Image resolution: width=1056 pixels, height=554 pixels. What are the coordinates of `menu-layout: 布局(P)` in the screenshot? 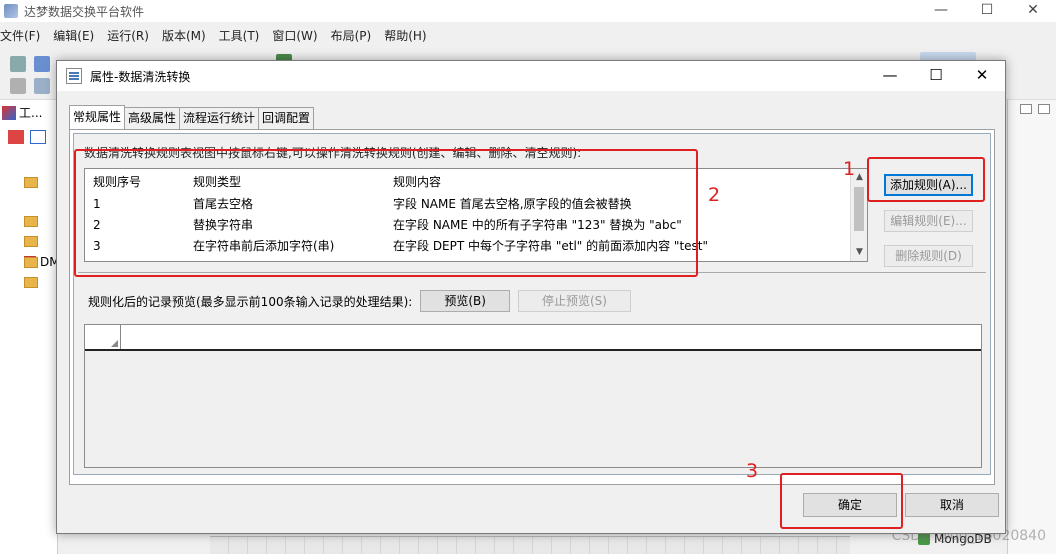 It's located at (355, 35).